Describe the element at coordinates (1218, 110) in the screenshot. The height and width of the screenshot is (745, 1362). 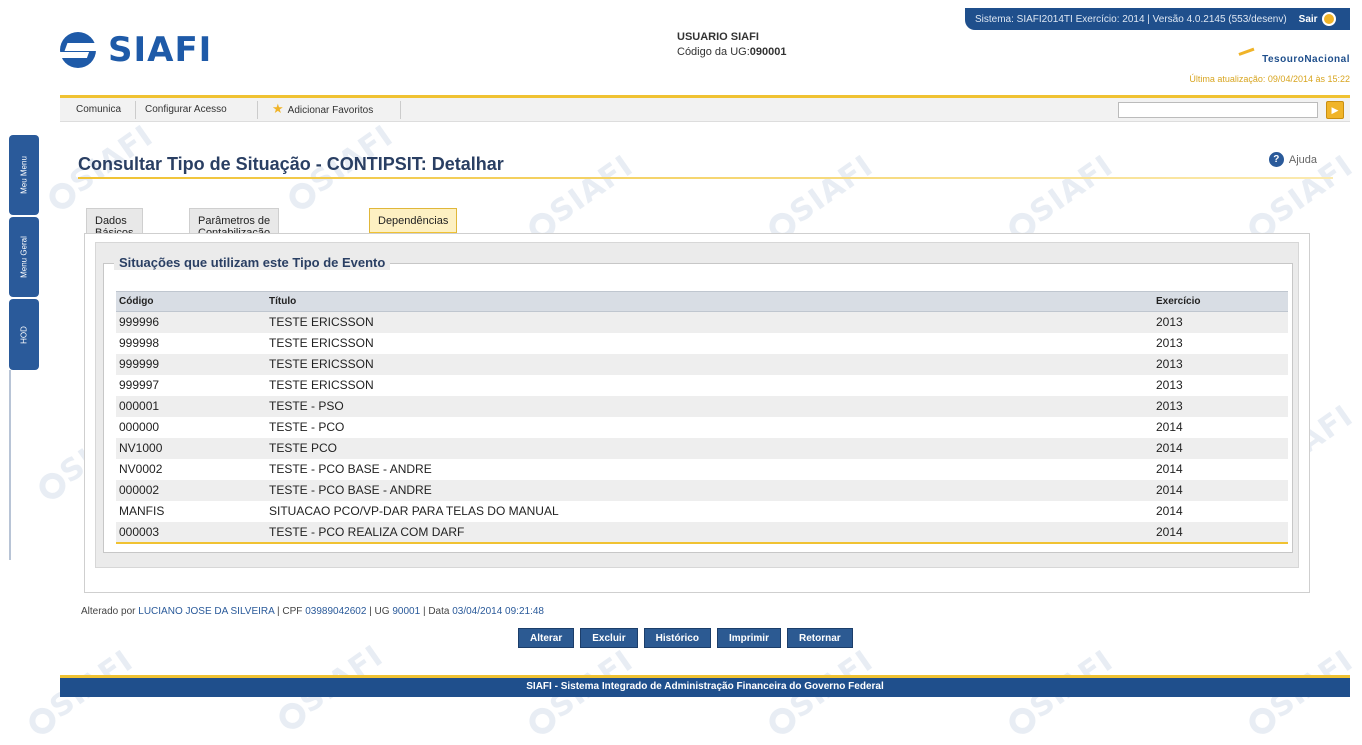
I see `menu-search-input` at that location.